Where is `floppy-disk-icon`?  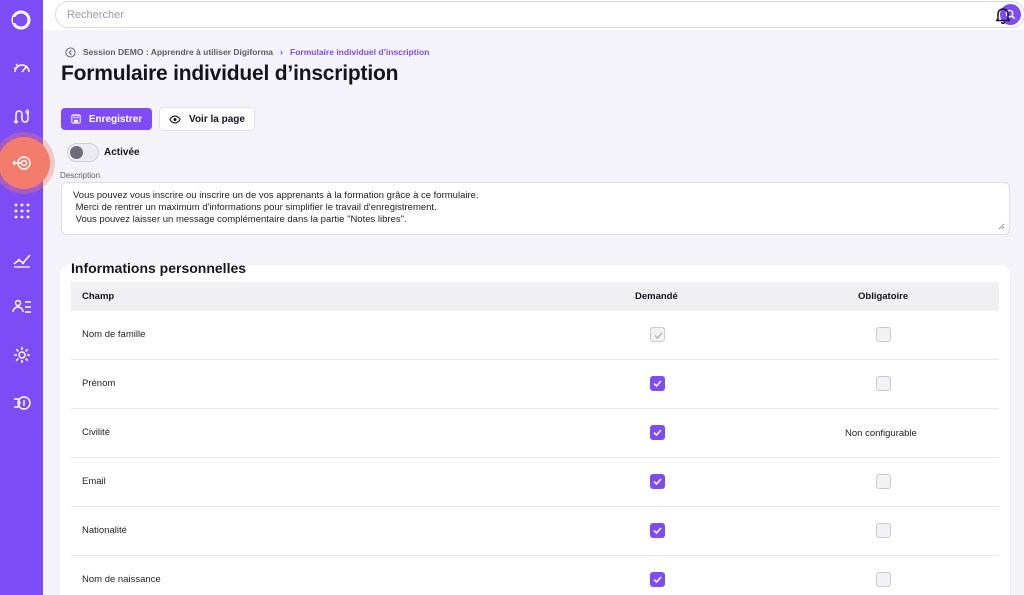
floppy-disk-icon is located at coordinates (76, 119).